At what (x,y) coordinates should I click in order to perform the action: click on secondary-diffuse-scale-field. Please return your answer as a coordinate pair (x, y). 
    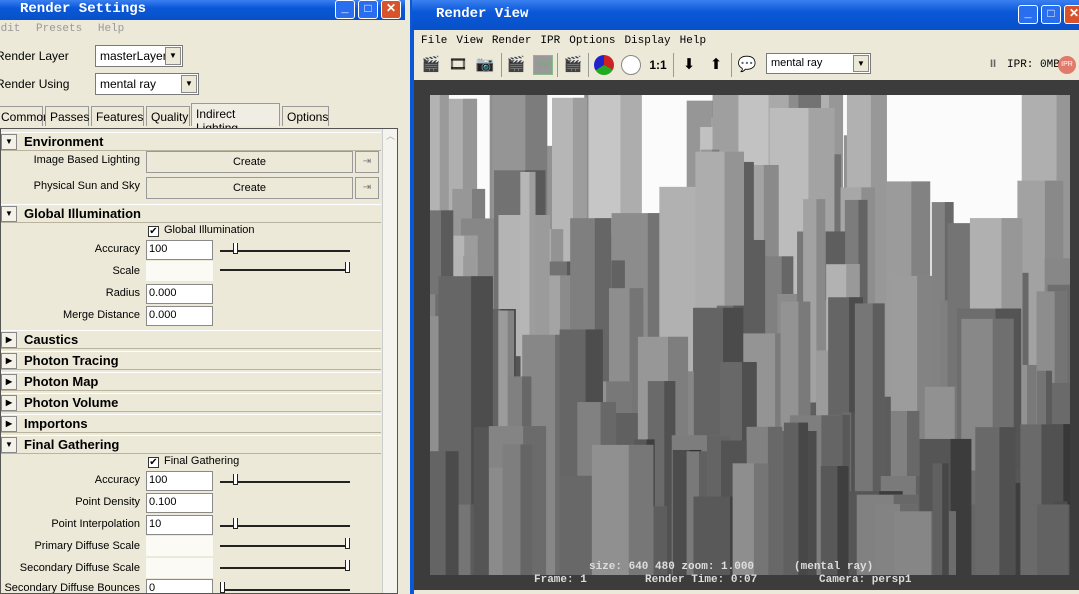
    Looking at the image, I should click on (179, 568).